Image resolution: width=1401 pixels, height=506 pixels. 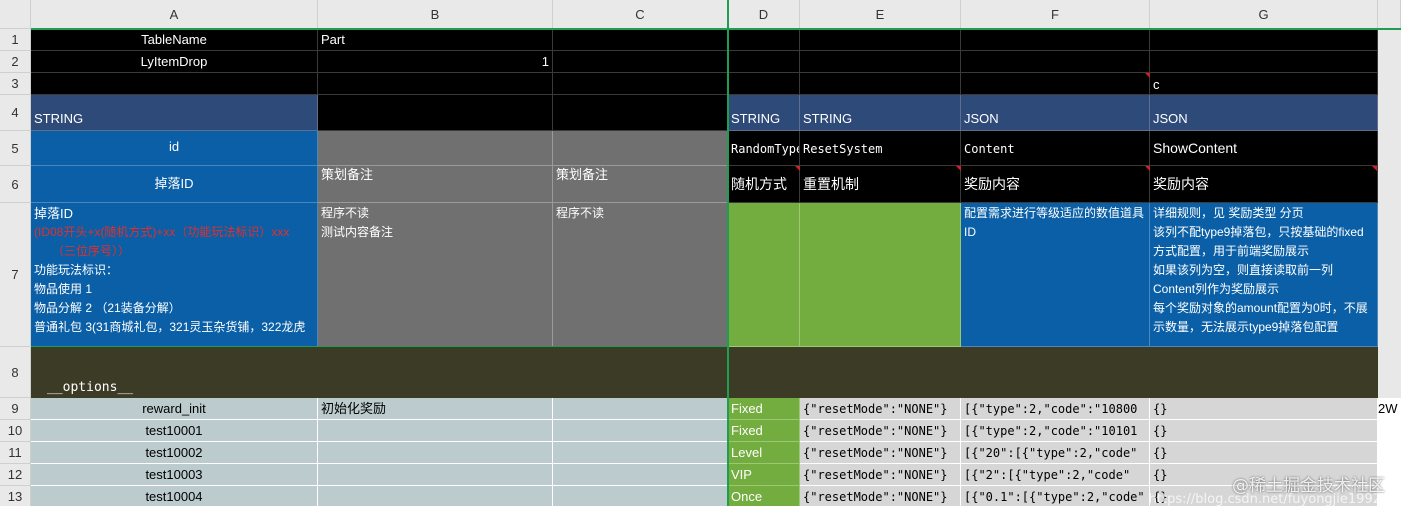 I want to click on cell-e1, so click(x=880, y=40).